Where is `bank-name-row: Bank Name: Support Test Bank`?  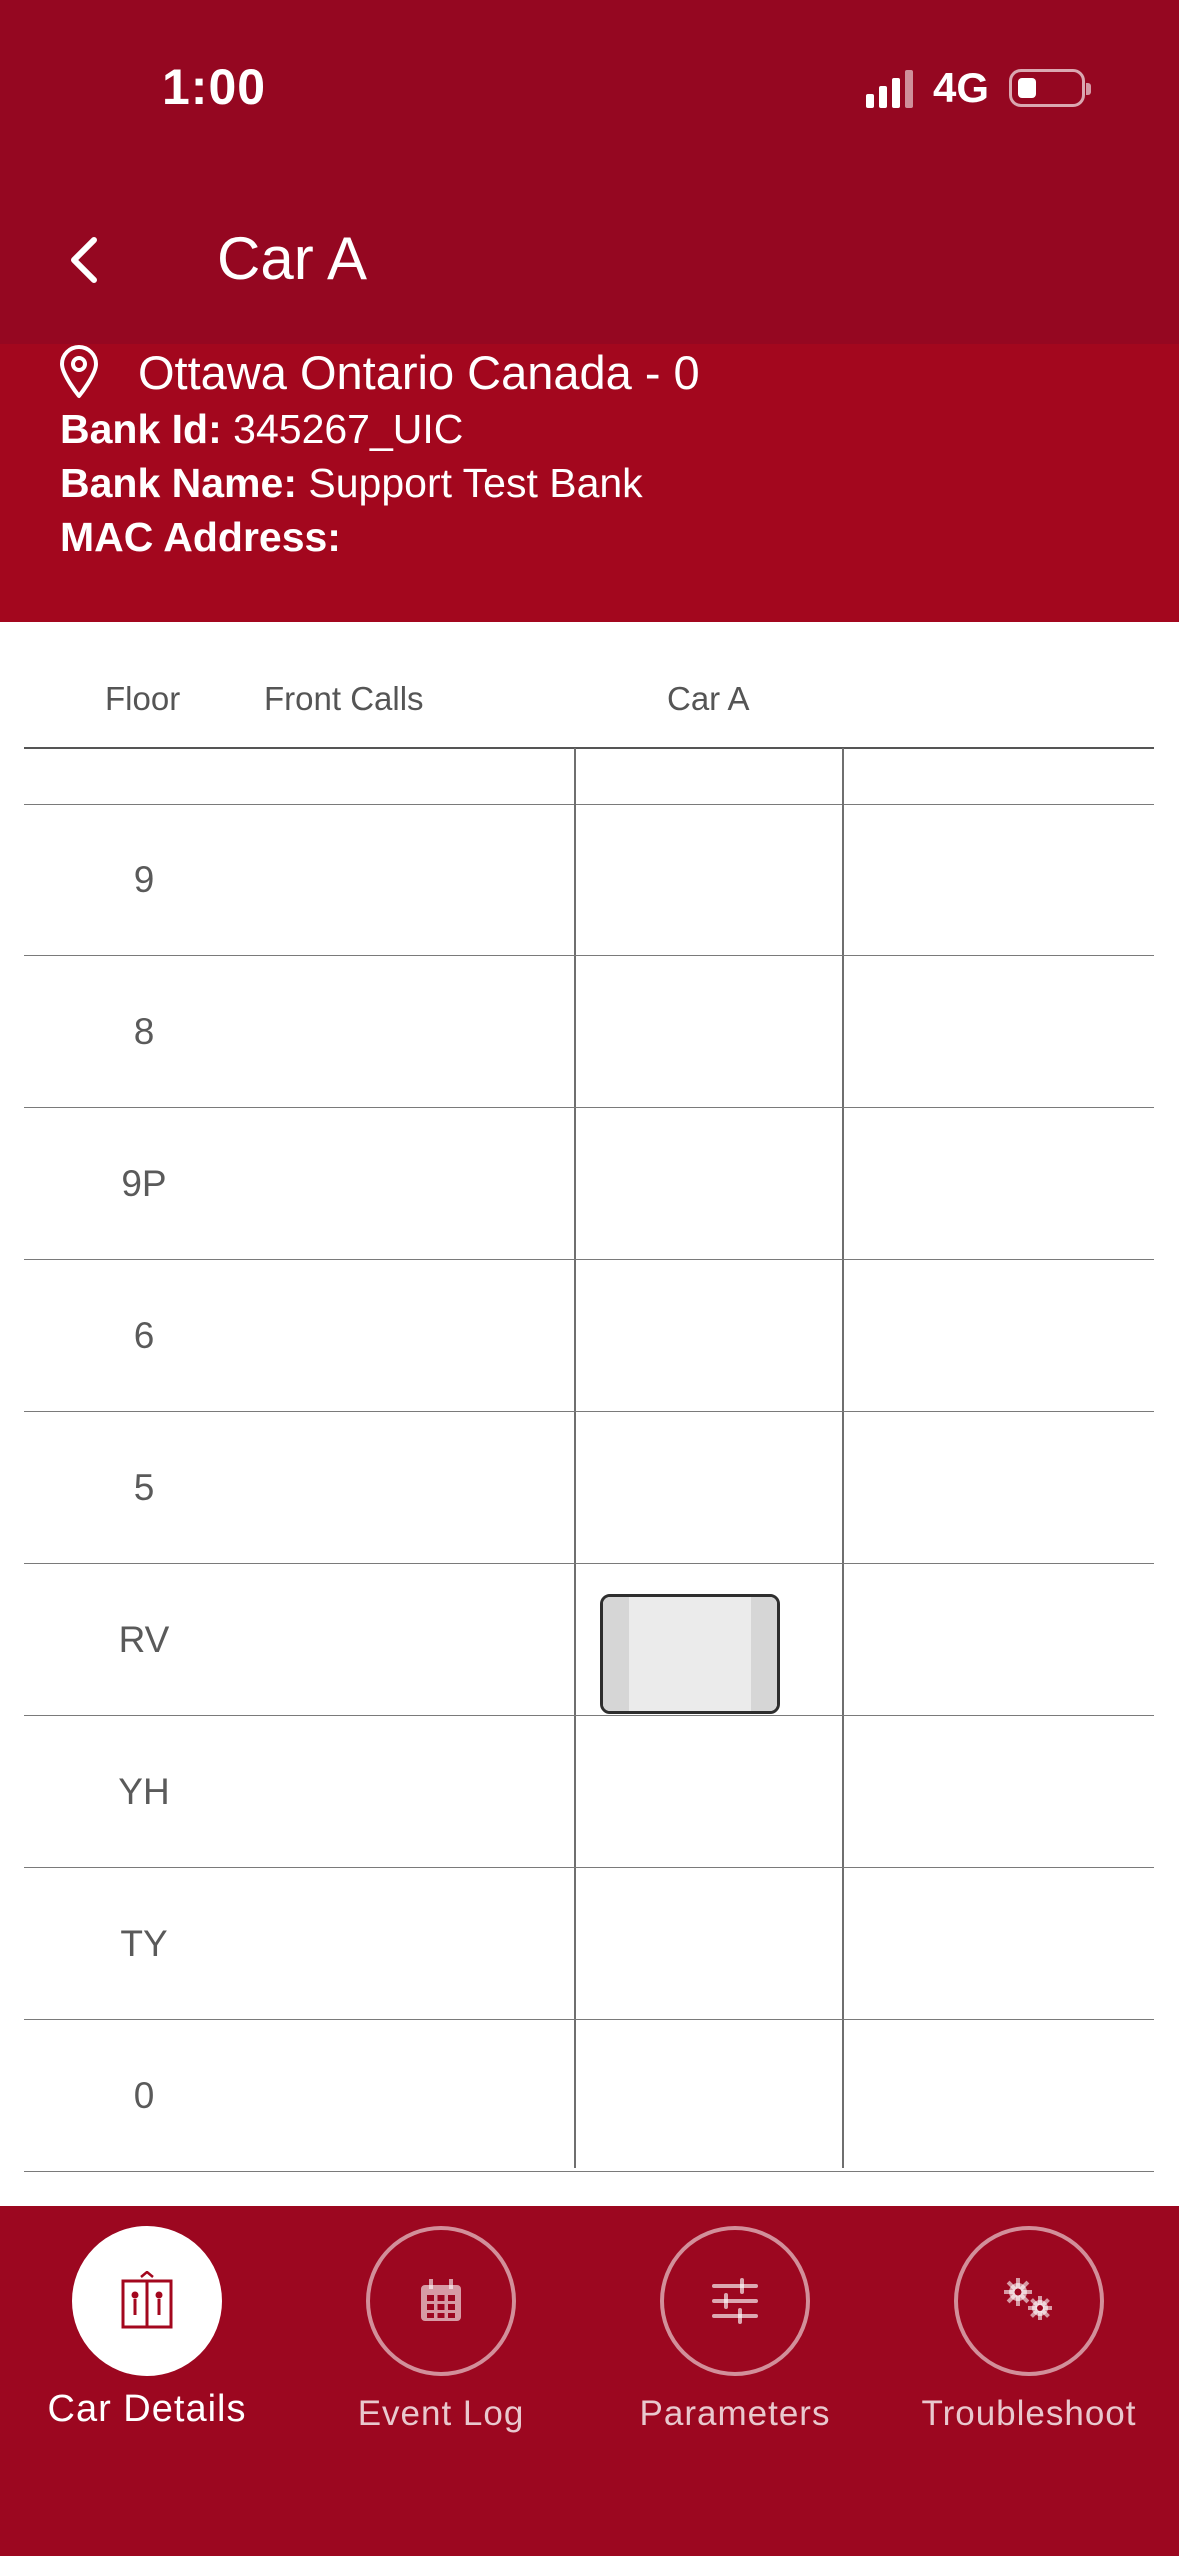 bank-name-row: Bank Name: Support Test Bank is located at coordinates (351, 483).